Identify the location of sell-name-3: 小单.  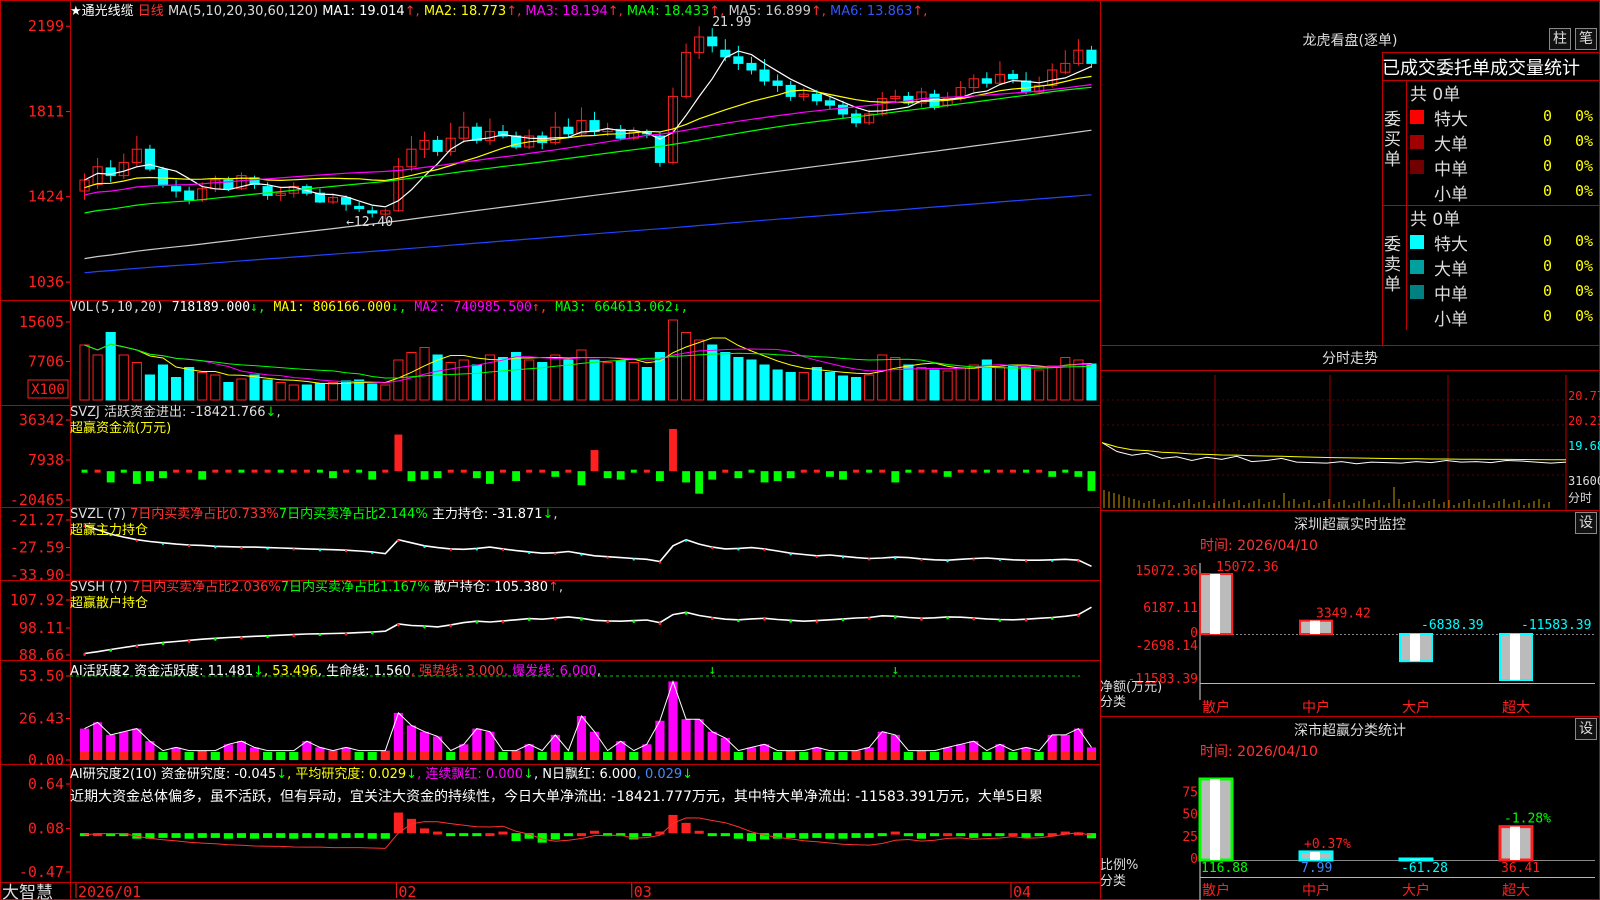
(1451, 320).